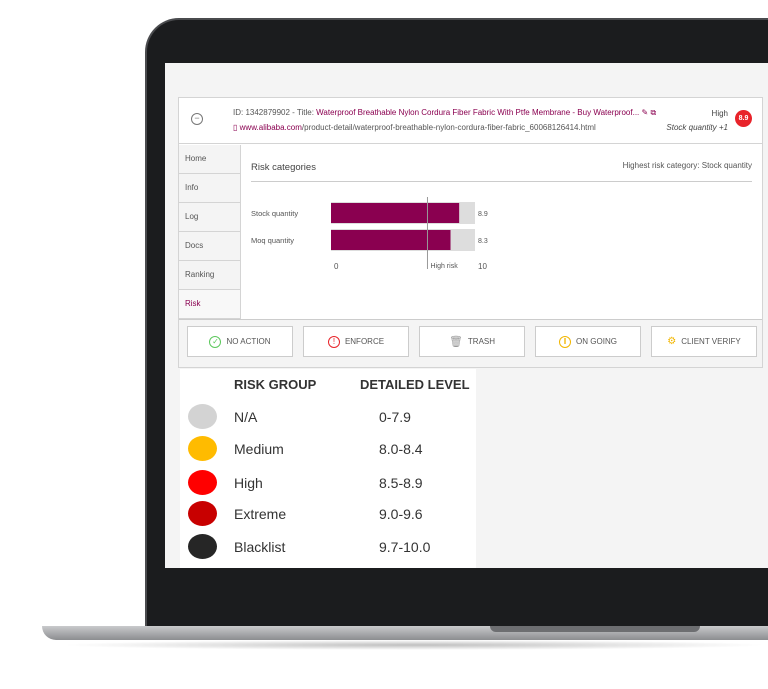 The height and width of the screenshot is (689, 768). What do you see at coordinates (687, 165) in the screenshot?
I see `highest-risk-category: Highest risk category: Stock quantity` at bounding box center [687, 165].